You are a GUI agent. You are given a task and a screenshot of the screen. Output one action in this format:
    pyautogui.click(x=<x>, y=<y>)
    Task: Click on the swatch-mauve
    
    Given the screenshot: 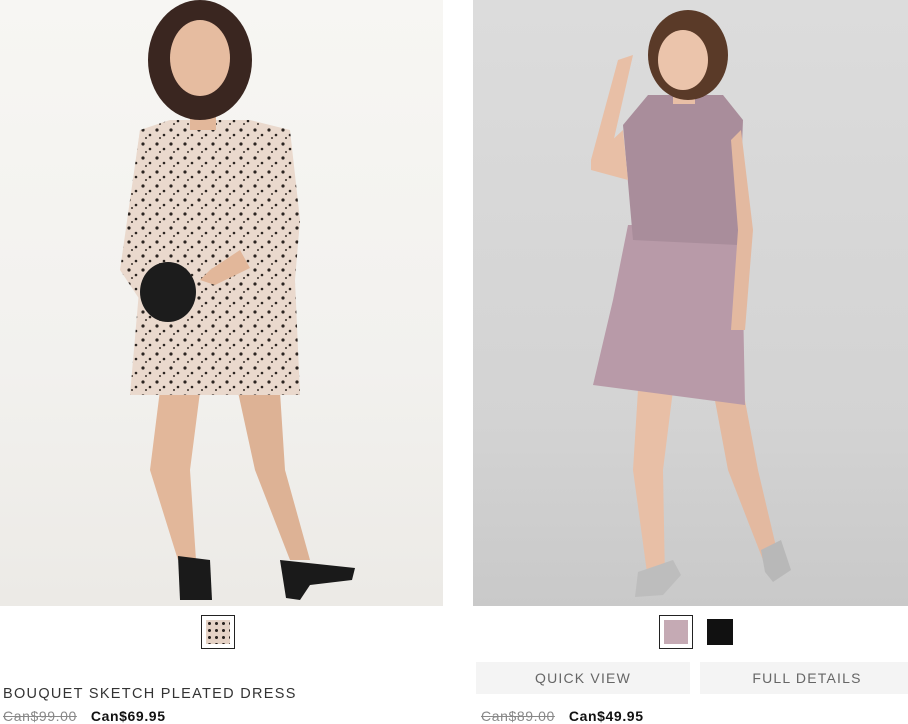 What is the action you would take?
    pyautogui.click(x=676, y=632)
    